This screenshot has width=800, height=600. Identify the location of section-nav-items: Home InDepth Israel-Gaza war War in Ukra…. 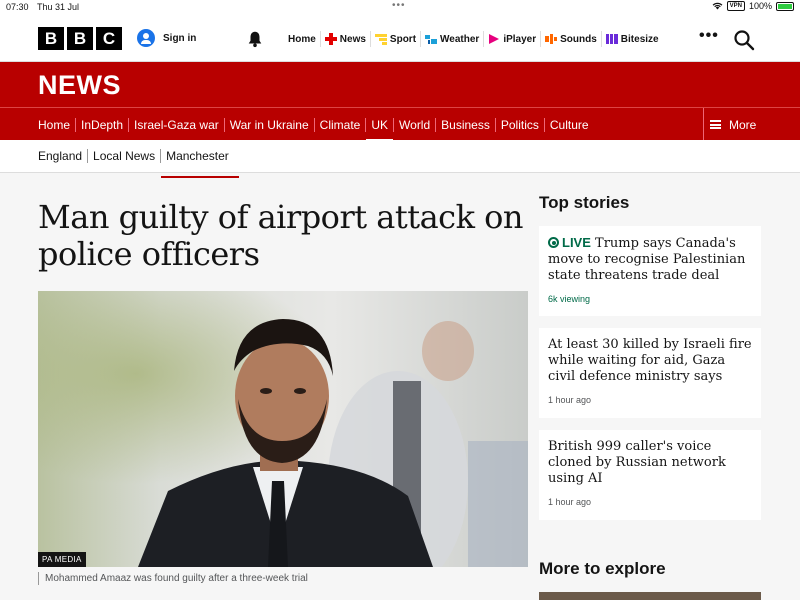
(313, 125).